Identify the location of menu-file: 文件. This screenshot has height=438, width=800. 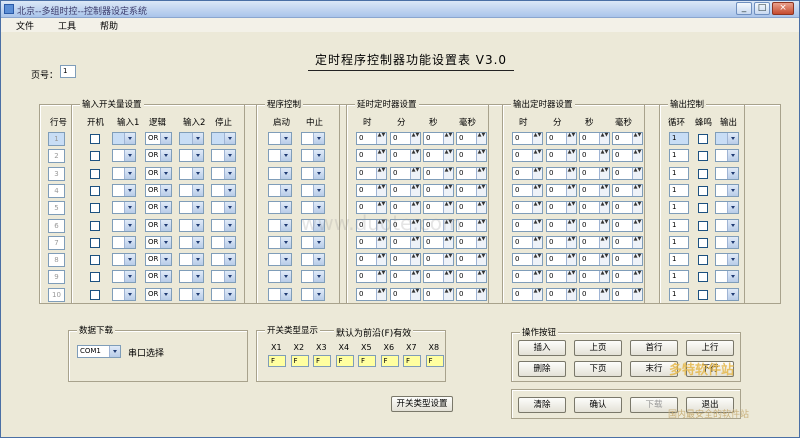
(25, 25).